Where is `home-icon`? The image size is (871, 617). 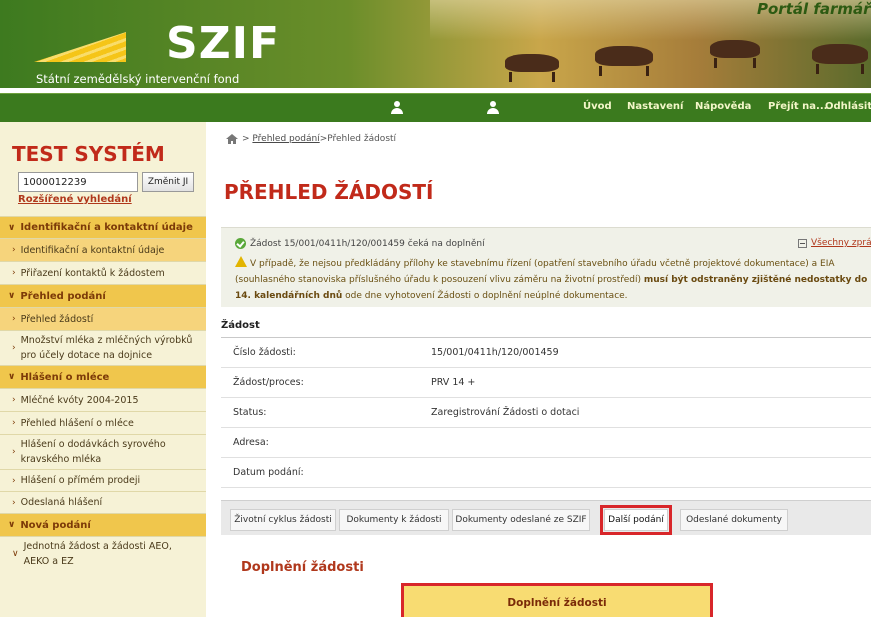
home-icon is located at coordinates (232, 139).